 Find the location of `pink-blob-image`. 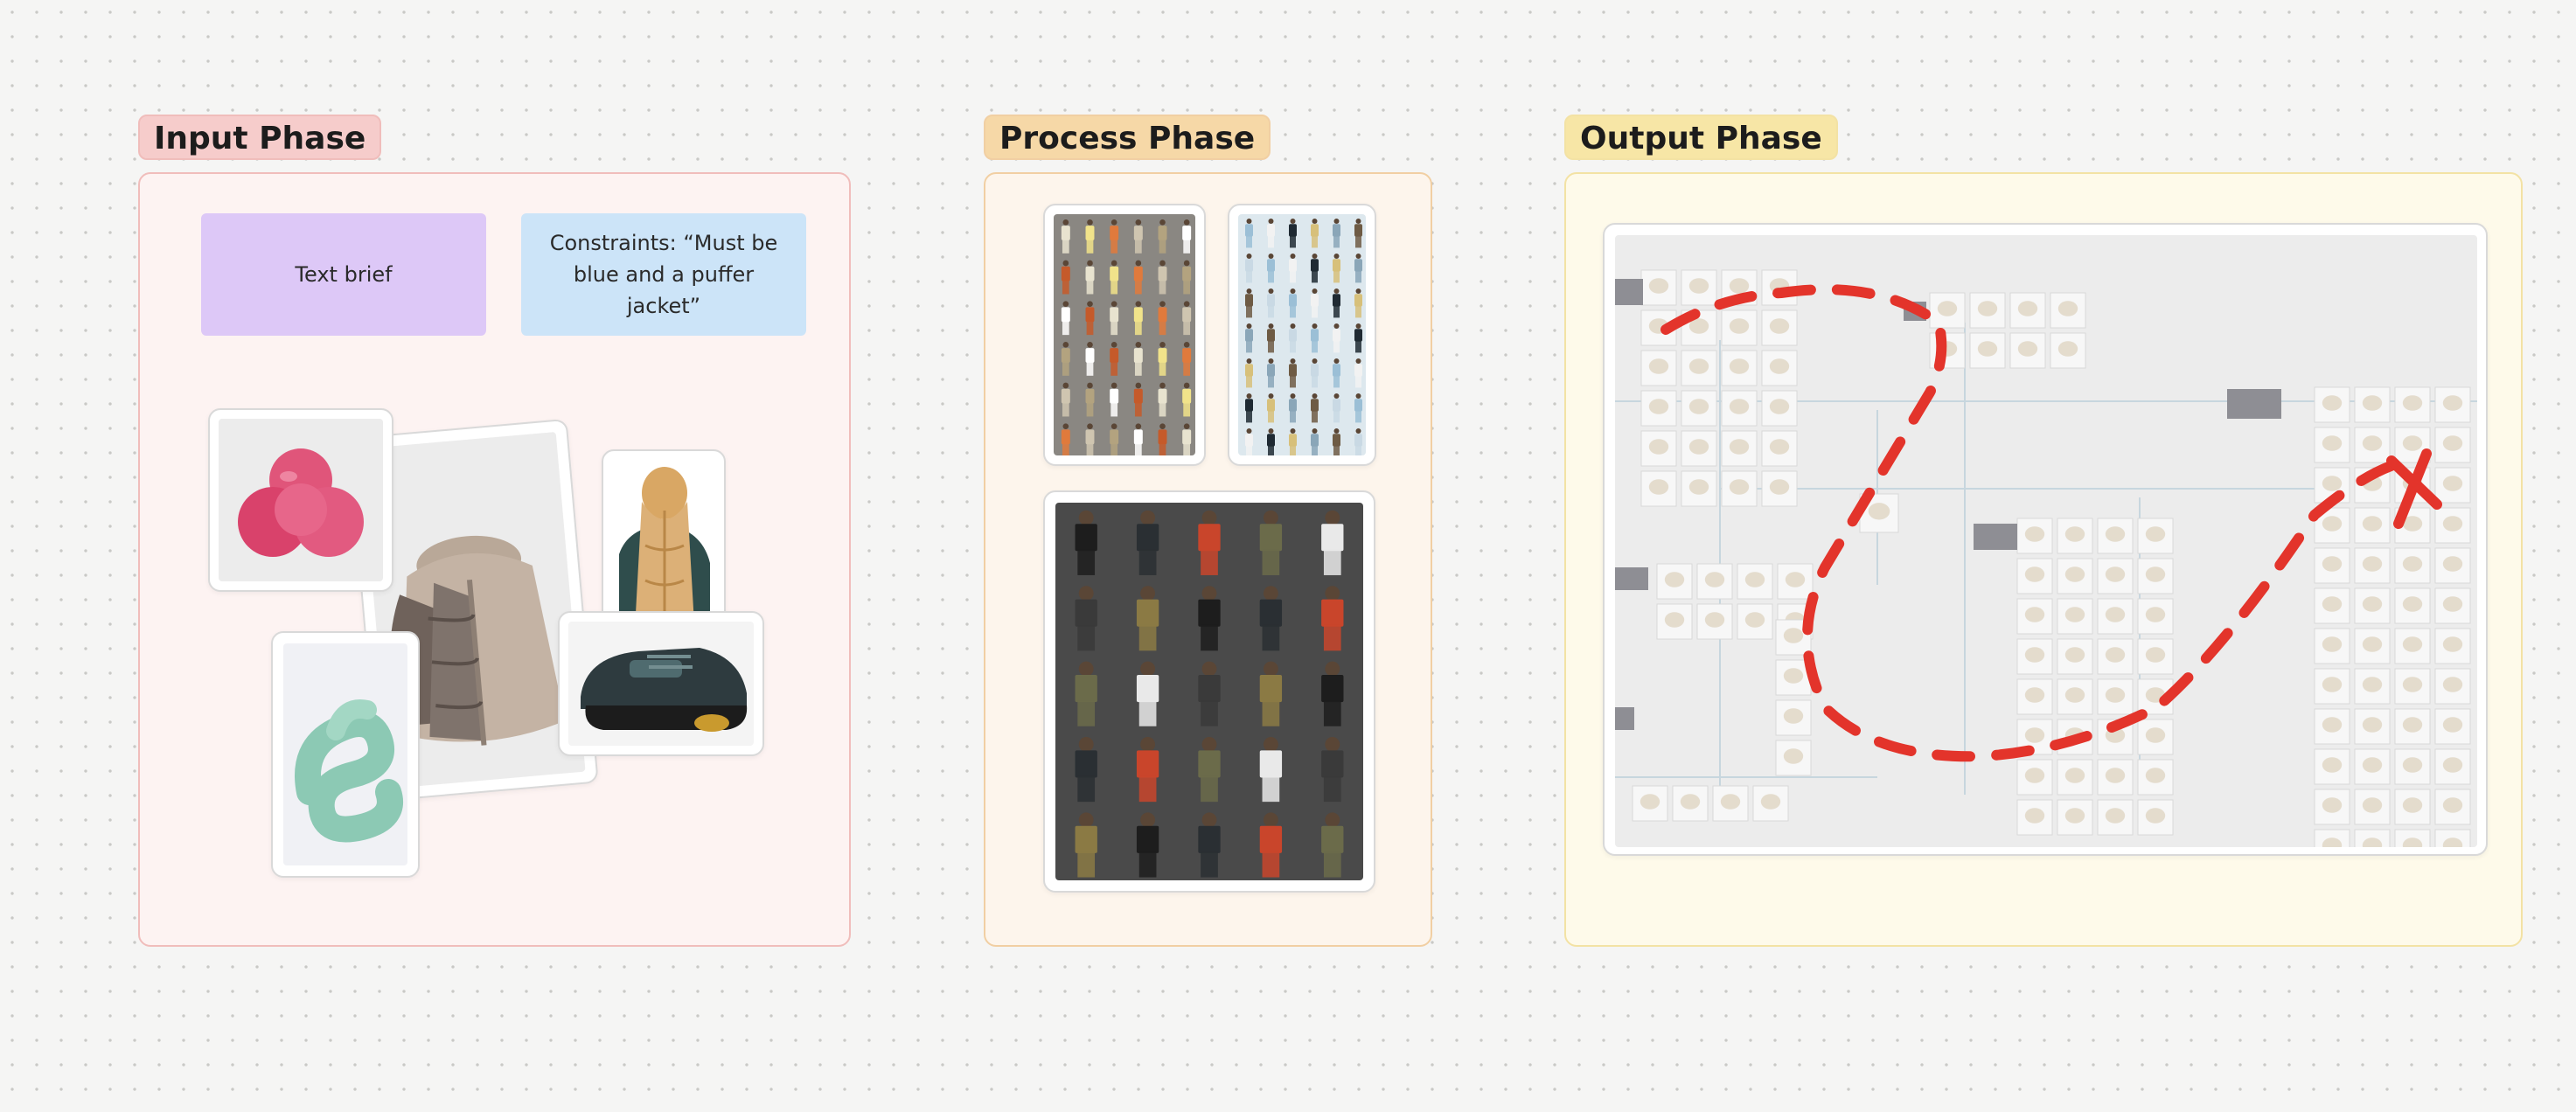

pink-blob-image is located at coordinates (301, 500).